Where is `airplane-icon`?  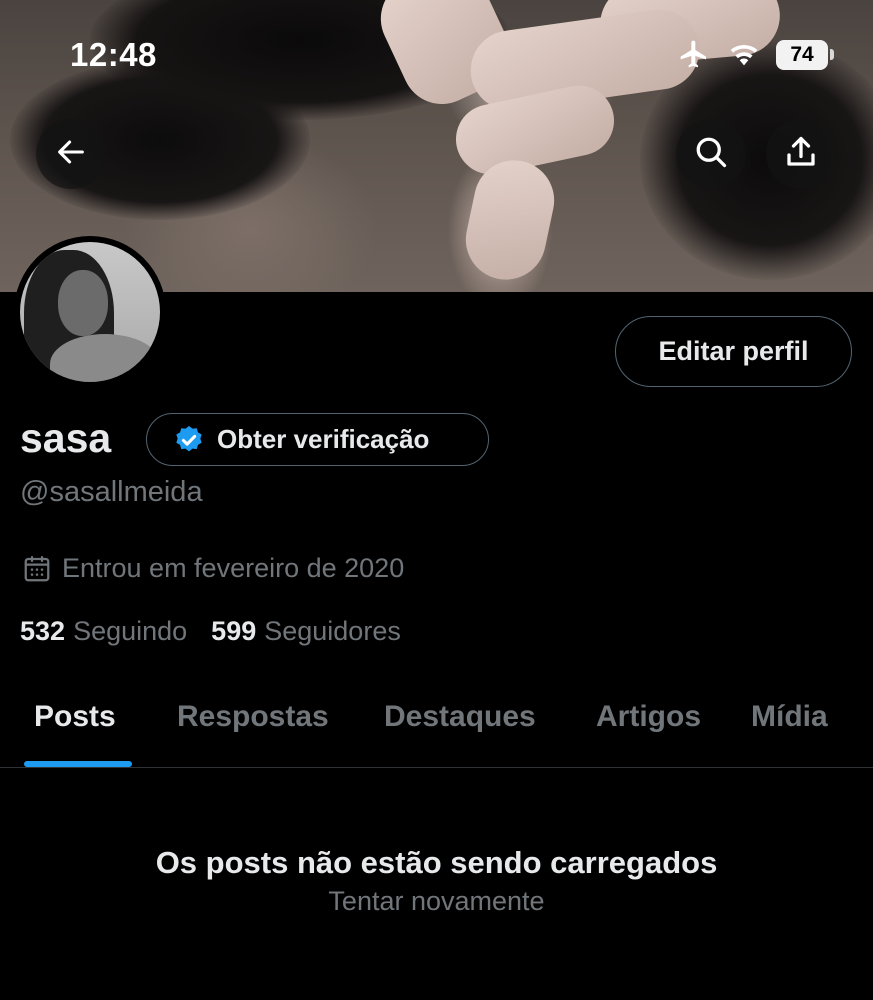
airplane-icon is located at coordinates (694, 56).